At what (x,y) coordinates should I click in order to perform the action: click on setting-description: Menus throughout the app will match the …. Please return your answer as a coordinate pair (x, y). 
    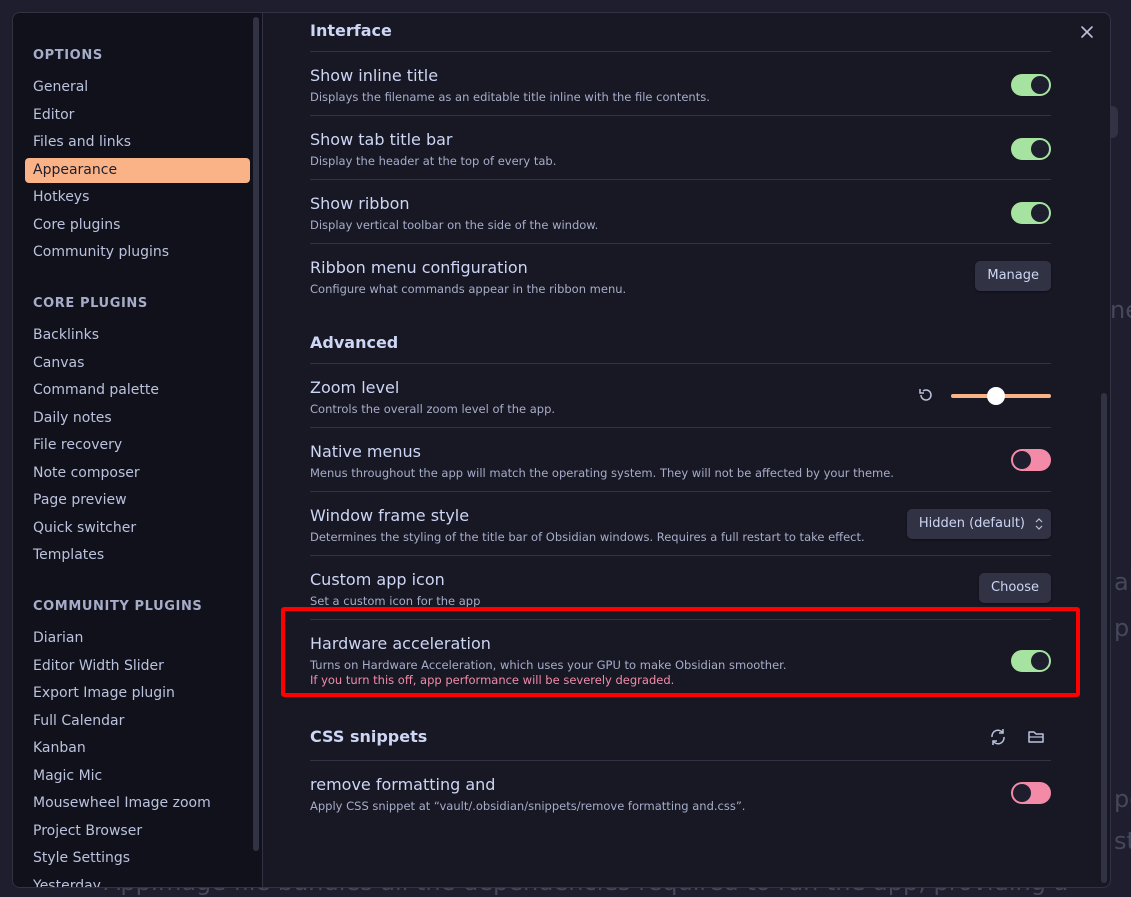
    Looking at the image, I should click on (602, 473).